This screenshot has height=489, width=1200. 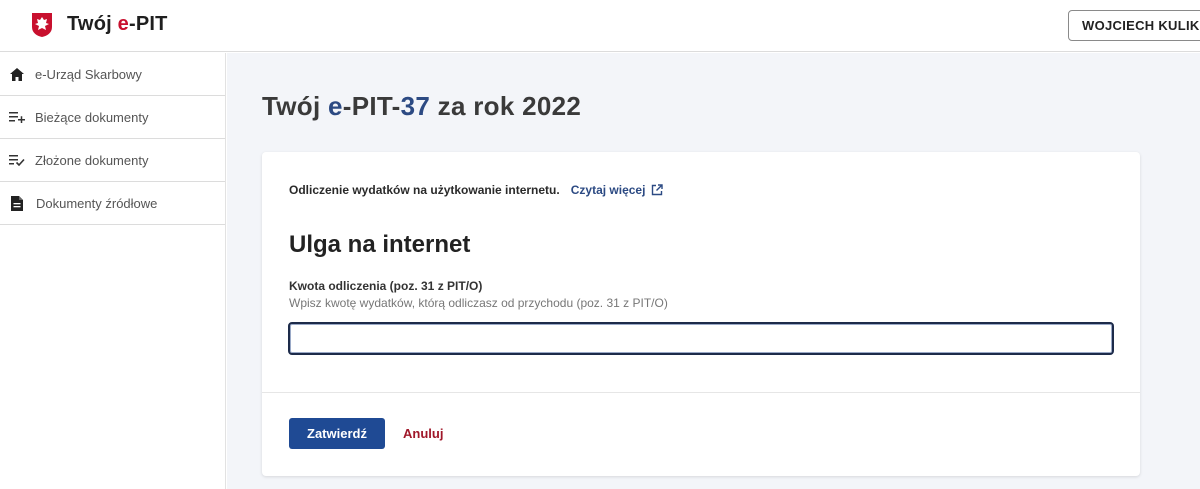 What do you see at coordinates (148, 24) in the screenshot?
I see `app-title-suffix: -PIT` at bounding box center [148, 24].